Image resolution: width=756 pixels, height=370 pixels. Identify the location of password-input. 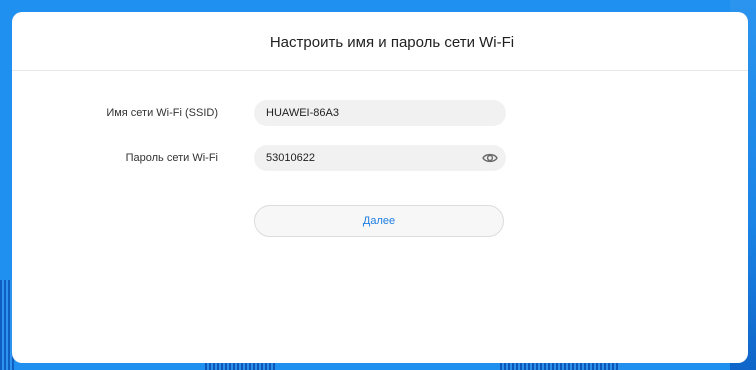
(366, 158).